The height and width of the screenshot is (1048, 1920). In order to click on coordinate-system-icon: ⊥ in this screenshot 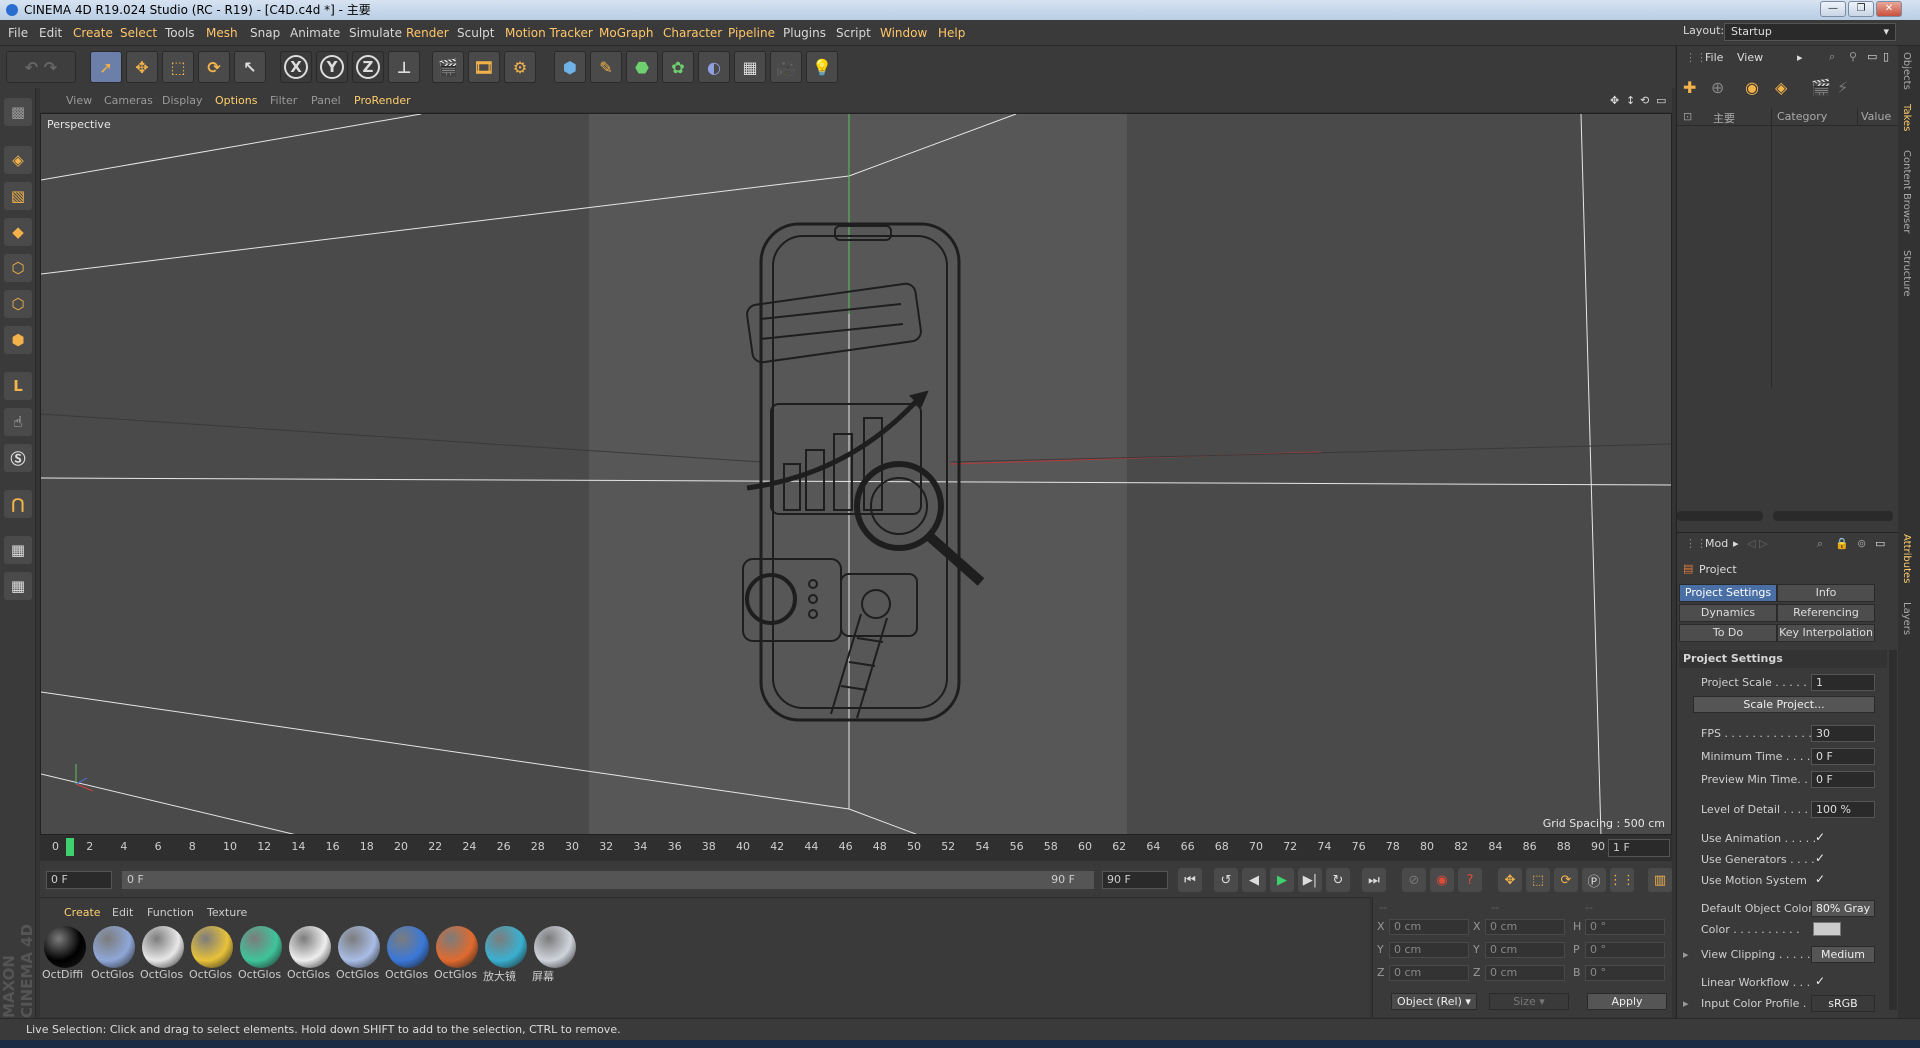, I will do `click(404, 67)`.